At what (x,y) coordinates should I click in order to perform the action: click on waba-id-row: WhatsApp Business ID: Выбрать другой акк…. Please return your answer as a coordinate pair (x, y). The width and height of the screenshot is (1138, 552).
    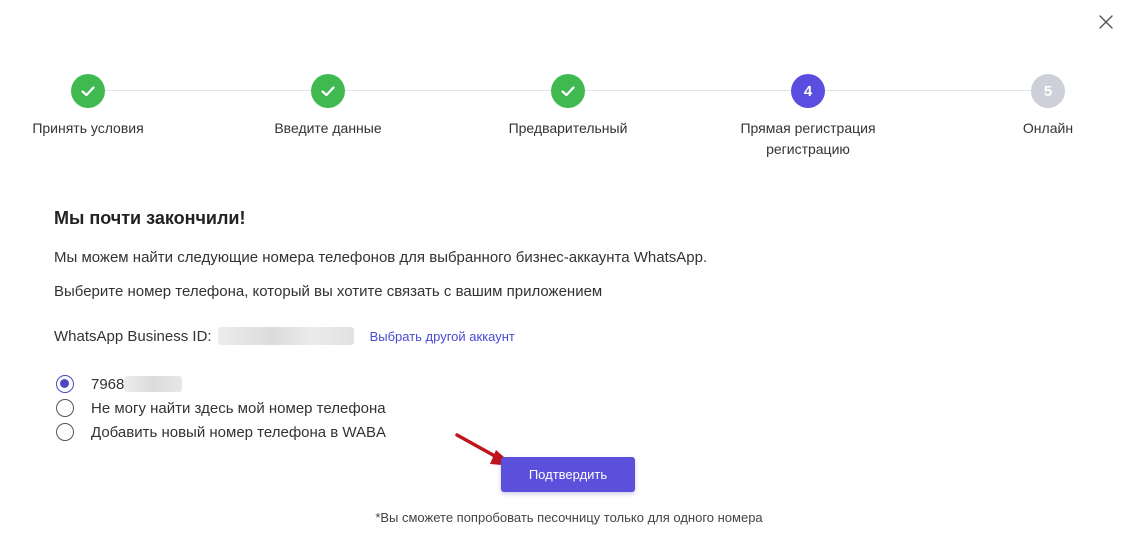
    Looking at the image, I should click on (284, 336).